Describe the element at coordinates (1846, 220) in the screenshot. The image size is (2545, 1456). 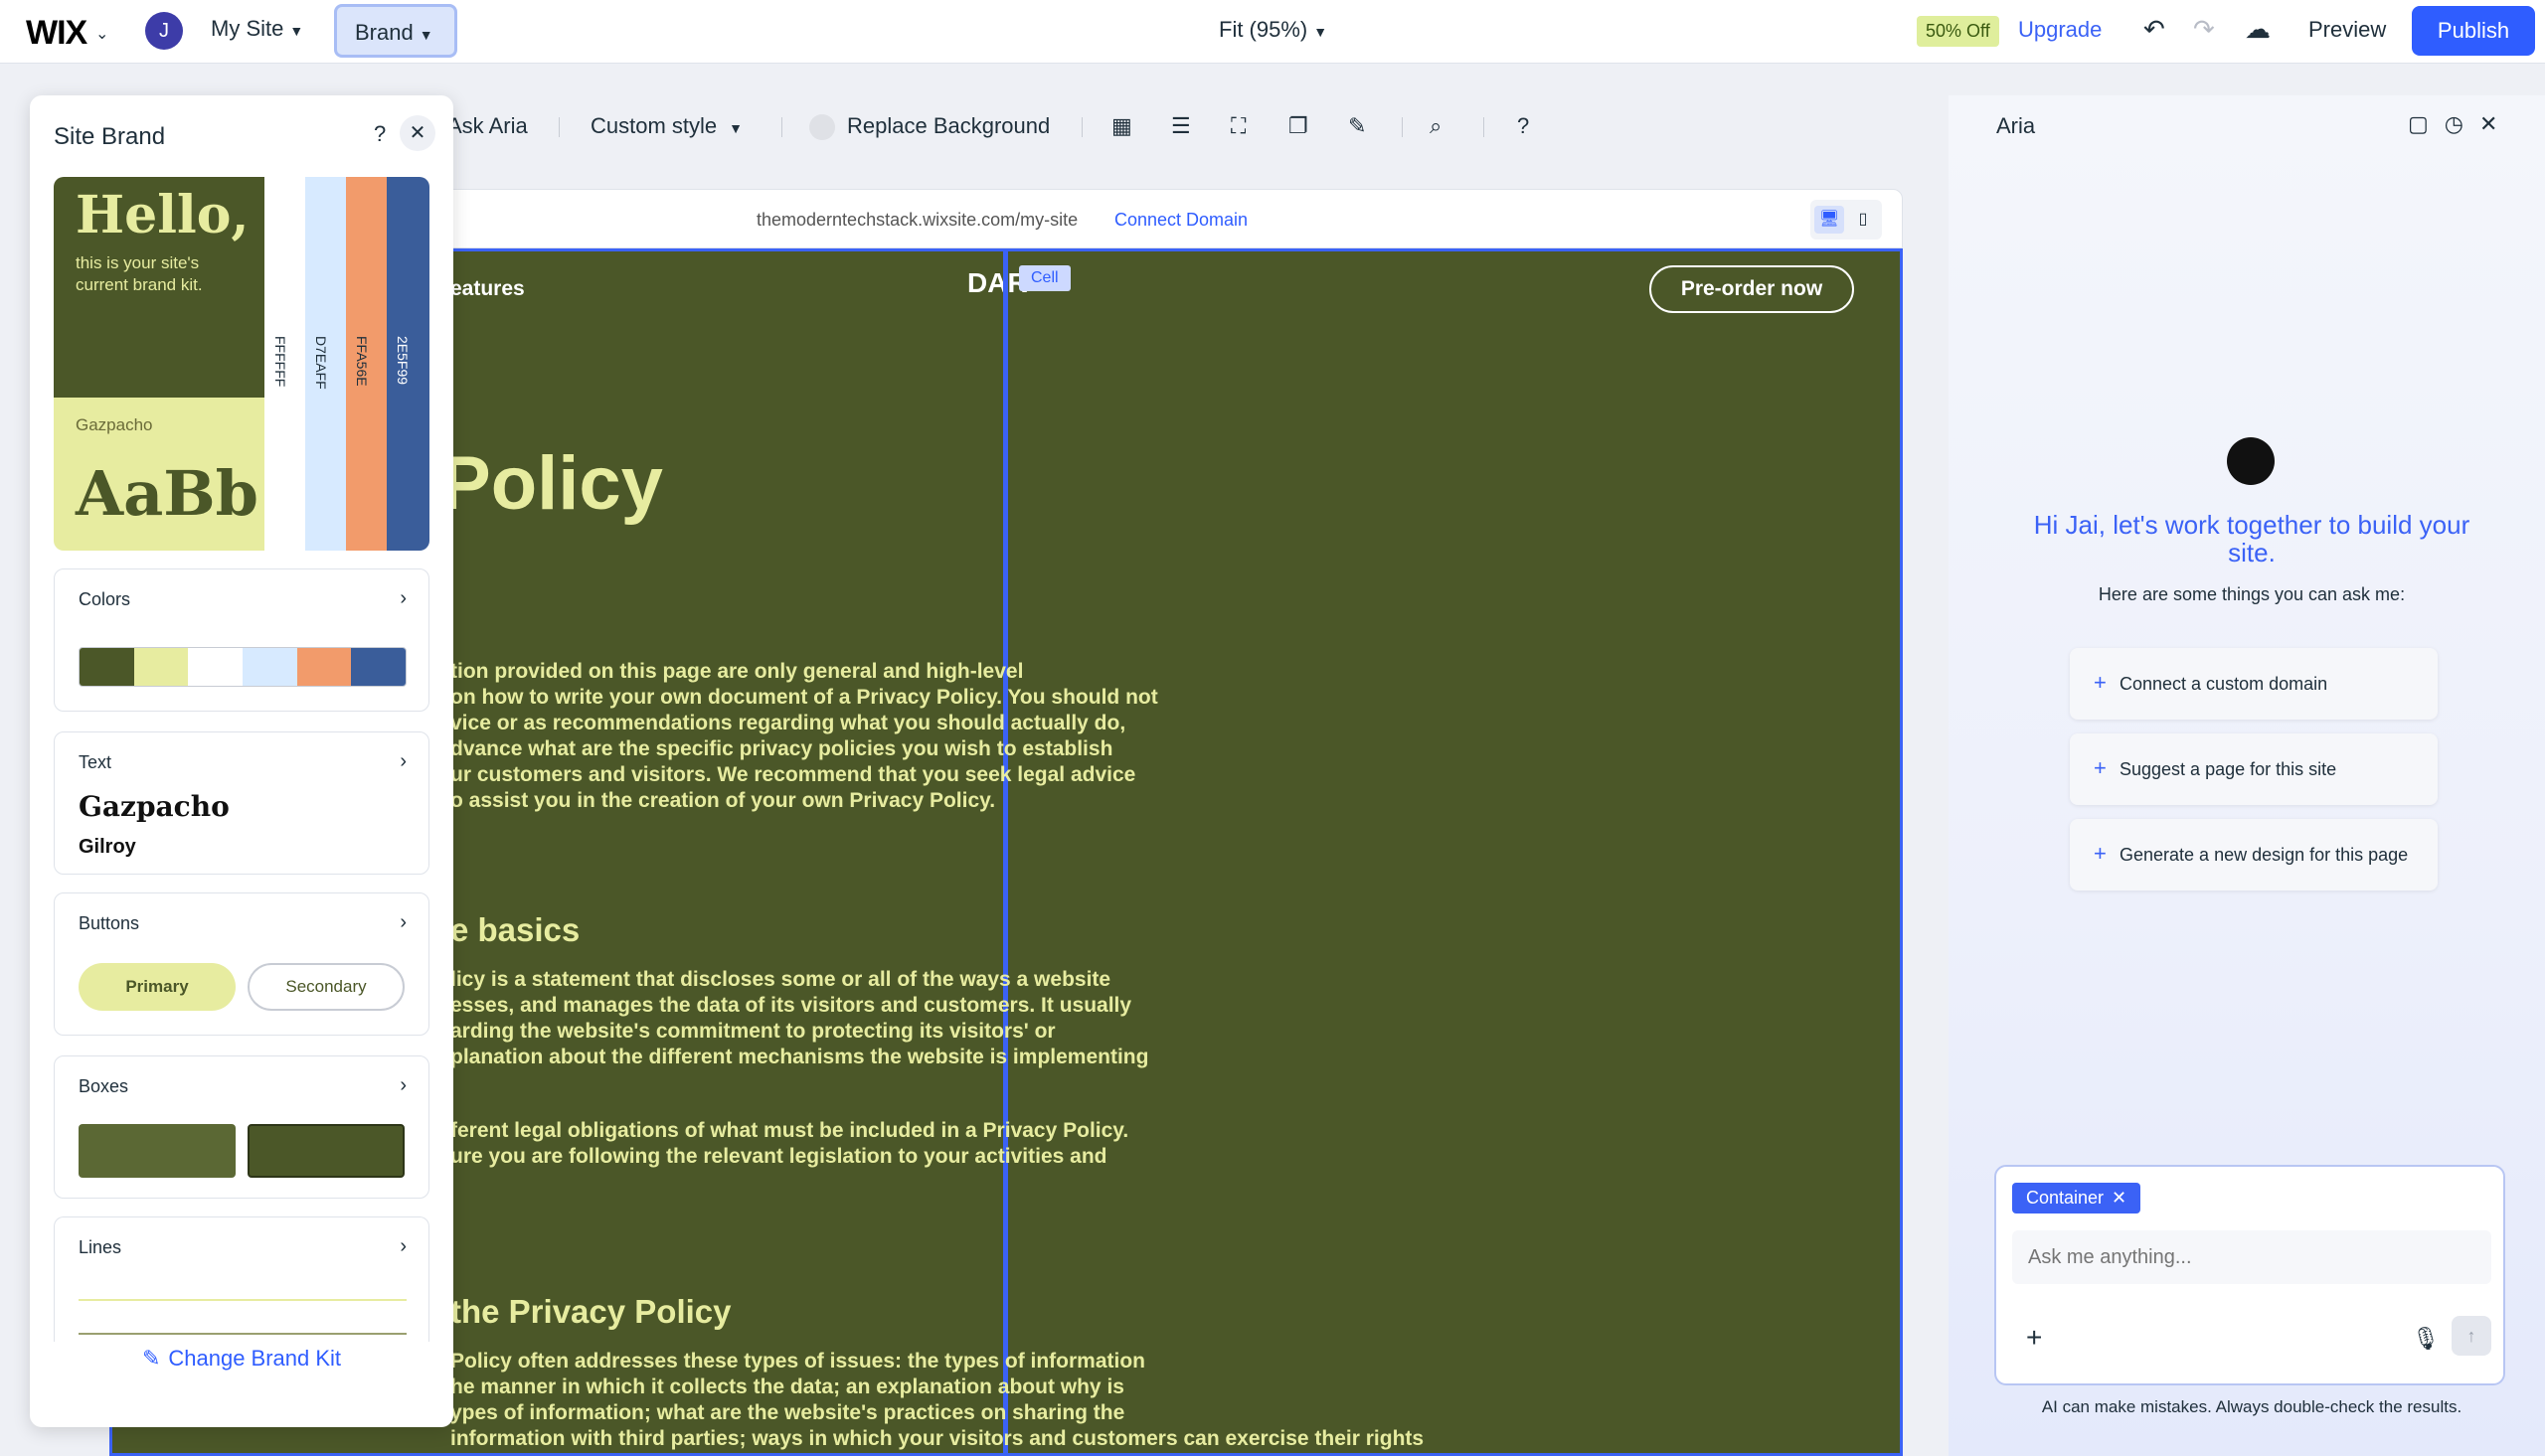
I see `device-toggle: 🖥 ▯` at that location.